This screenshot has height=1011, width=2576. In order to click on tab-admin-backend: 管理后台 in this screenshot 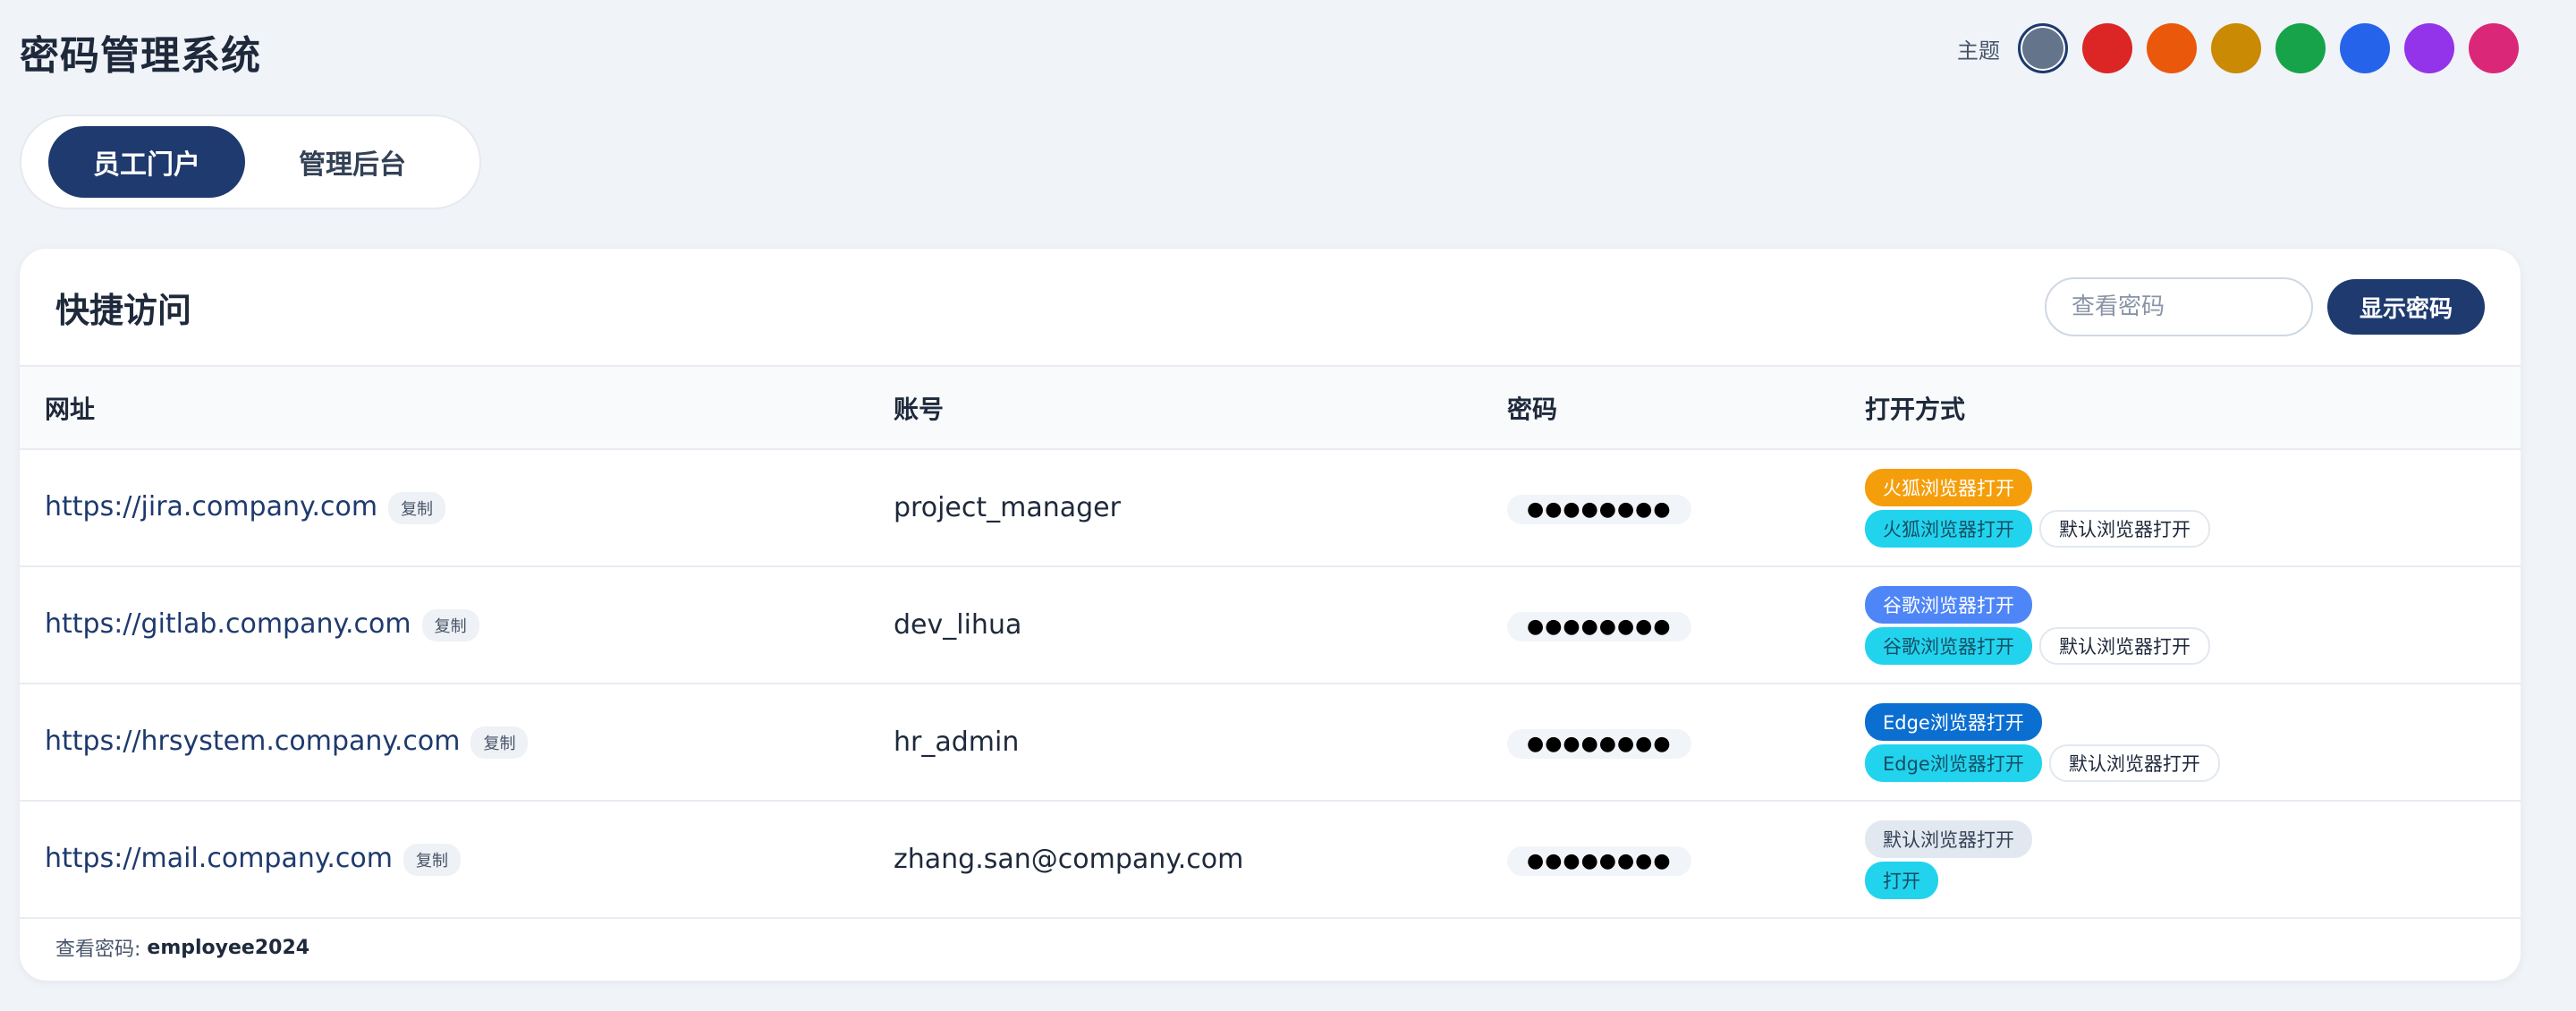, I will do `click(352, 162)`.